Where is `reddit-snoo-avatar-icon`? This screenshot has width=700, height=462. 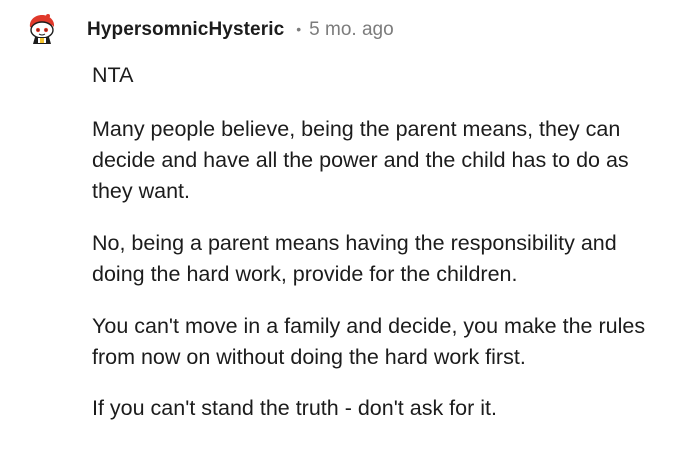 reddit-snoo-avatar-icon is located at coordinates (42, 29).